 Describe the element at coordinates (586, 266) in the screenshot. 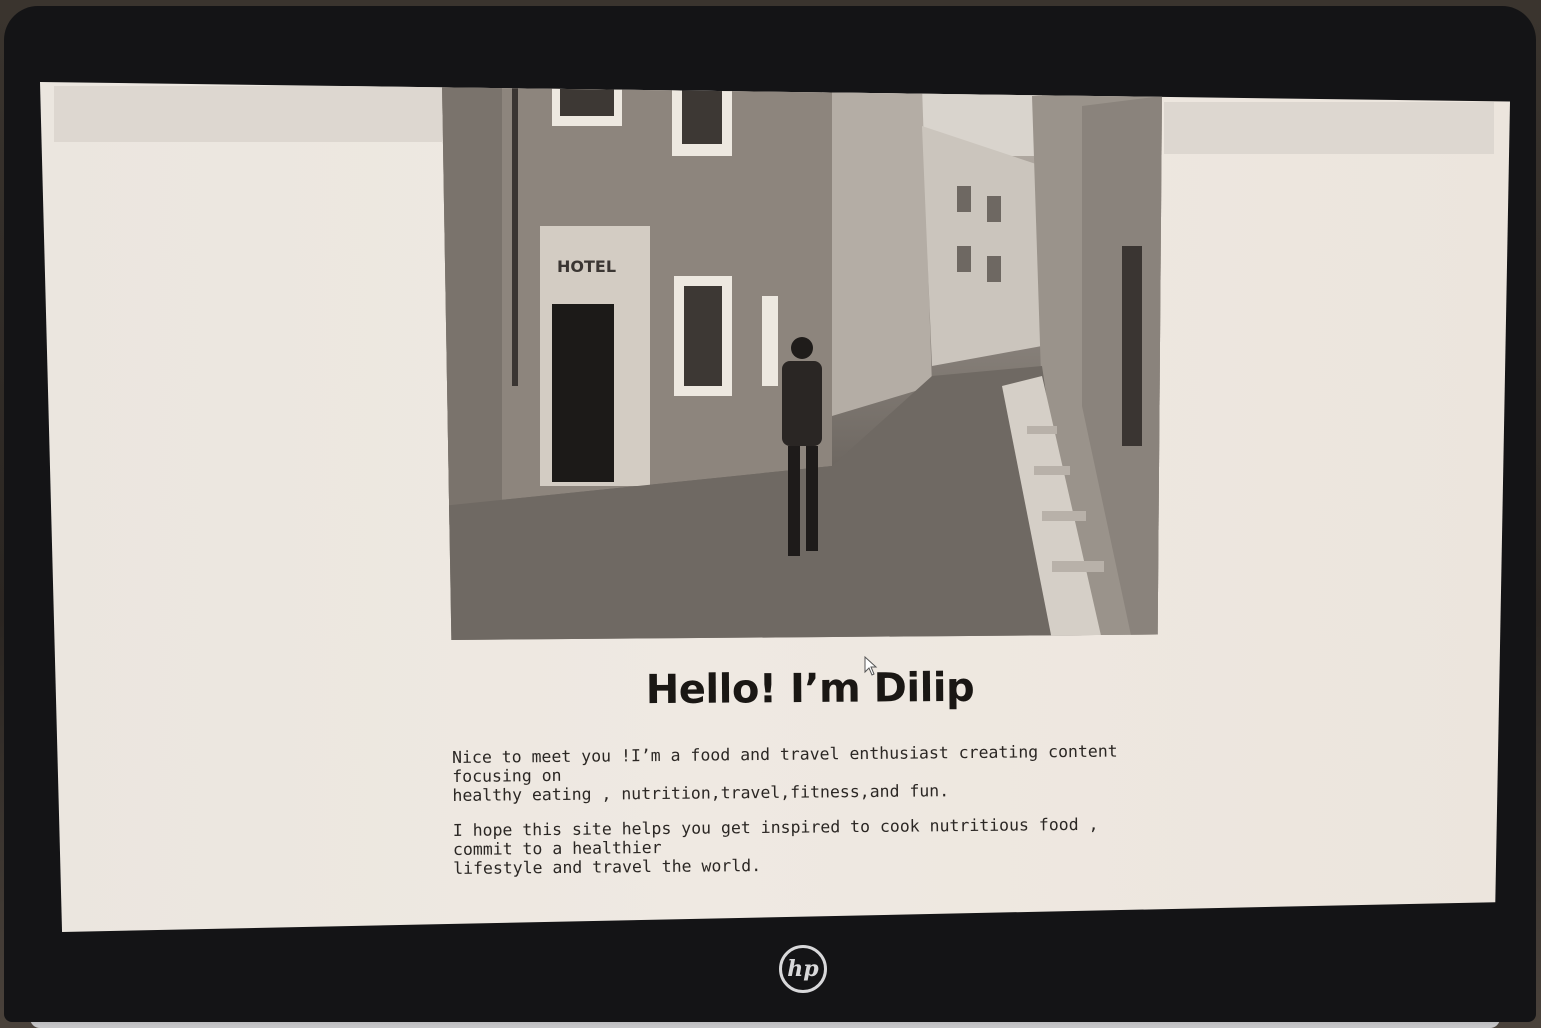

I see `hotel-sign-icon: HOTEL` at that location.